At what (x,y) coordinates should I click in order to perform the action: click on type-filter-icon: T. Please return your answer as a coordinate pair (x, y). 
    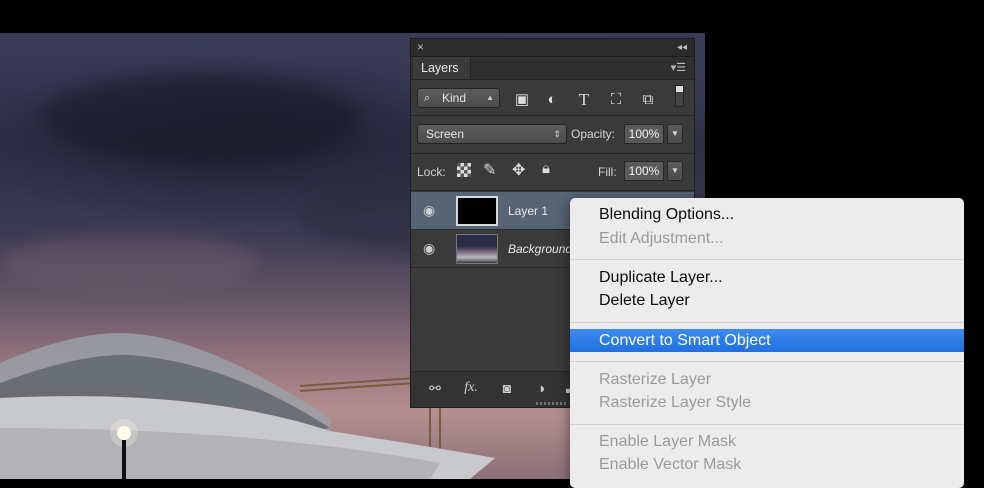
    Looking at the image, I should click on (584, 100).